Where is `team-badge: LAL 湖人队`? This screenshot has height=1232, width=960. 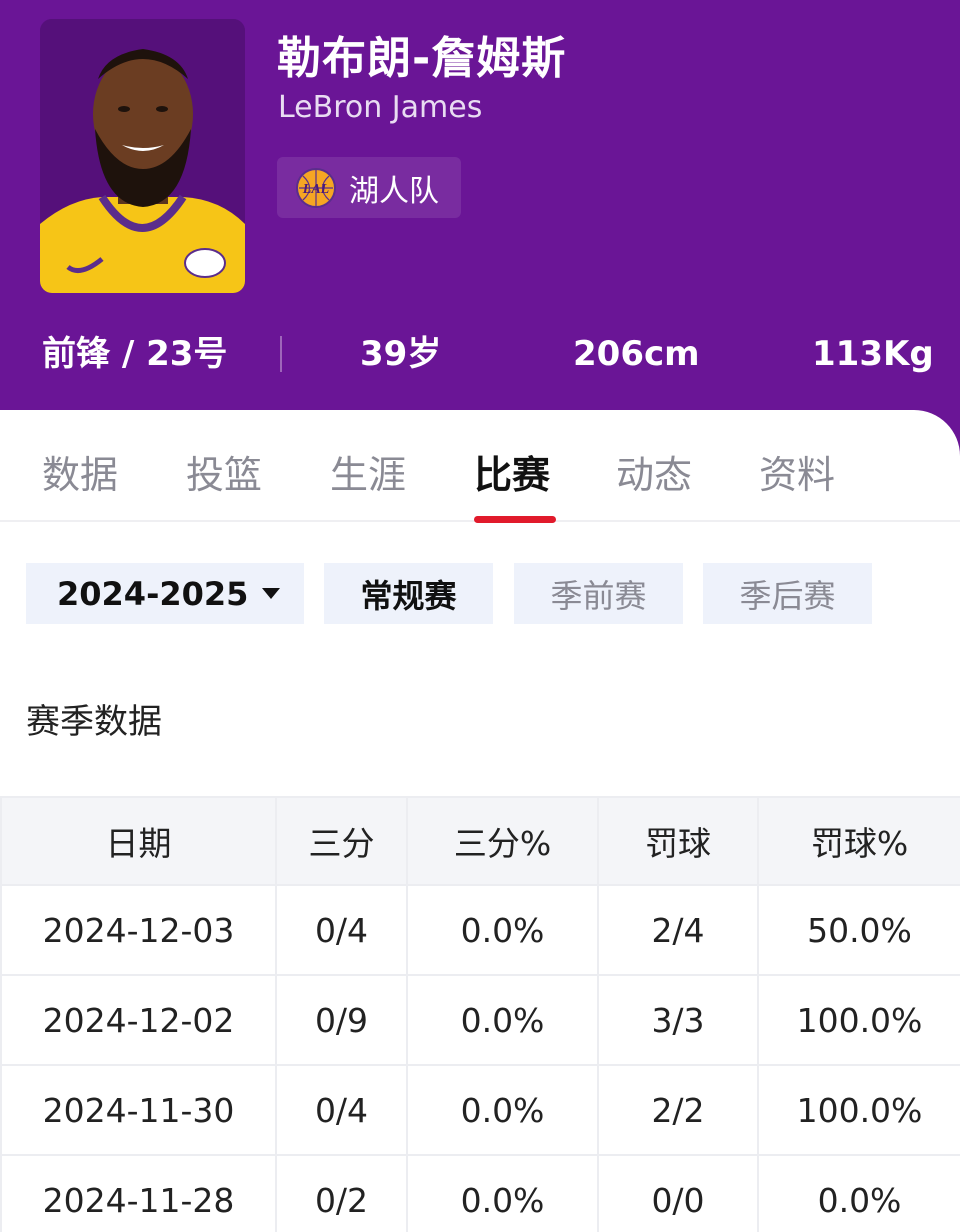 team-badge: LAL 湖人队 is located at coordinates (369, 187).